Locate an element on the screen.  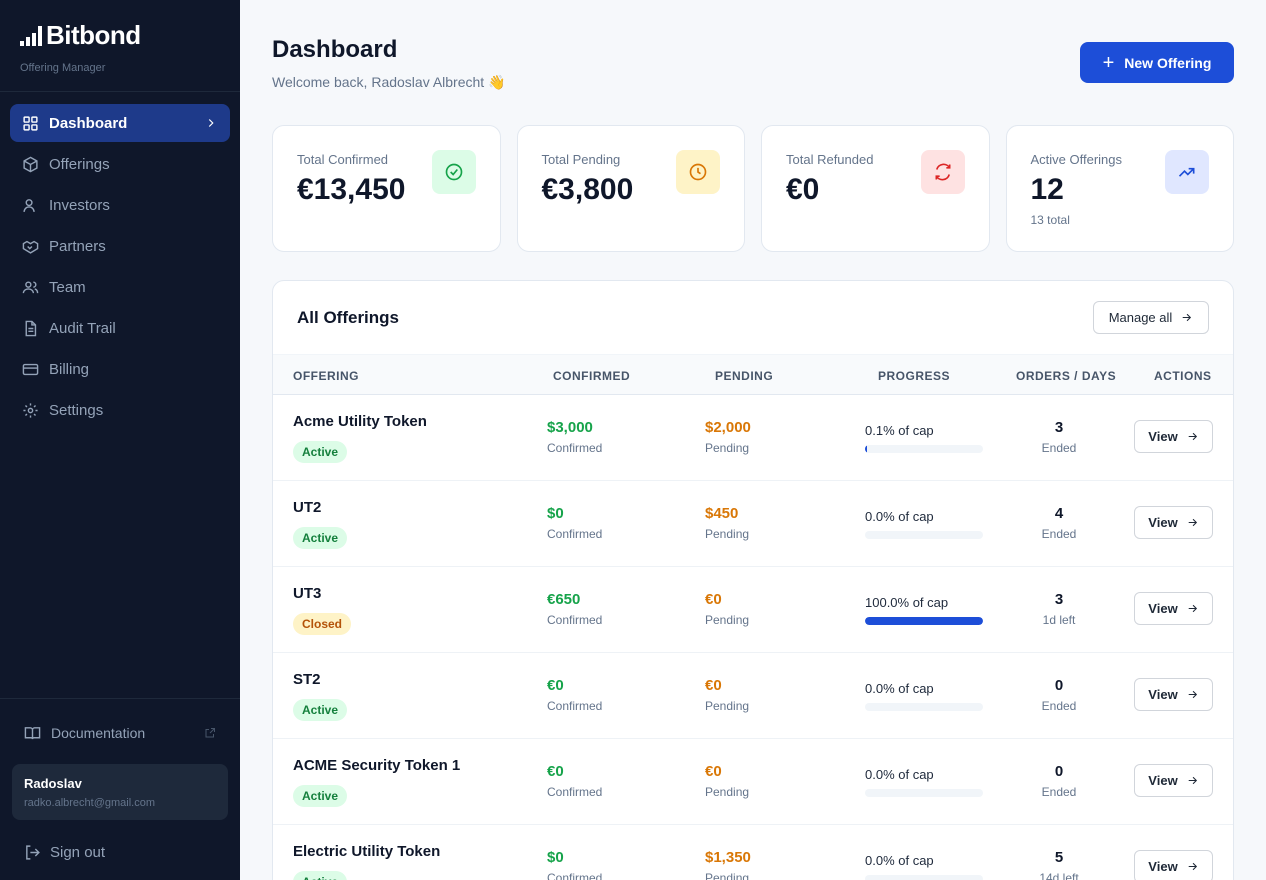
grid-icon is located at coordinates (30, 123).